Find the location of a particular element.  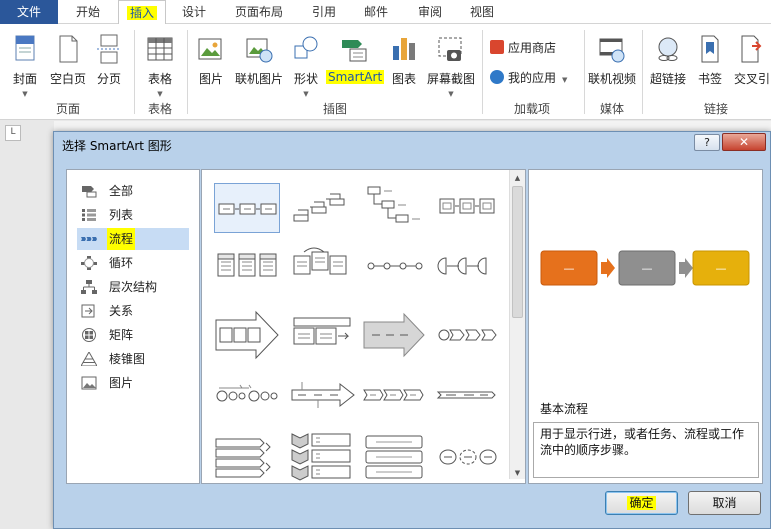

tab-mailings: 邮件 is located at coordinates (376, 12).